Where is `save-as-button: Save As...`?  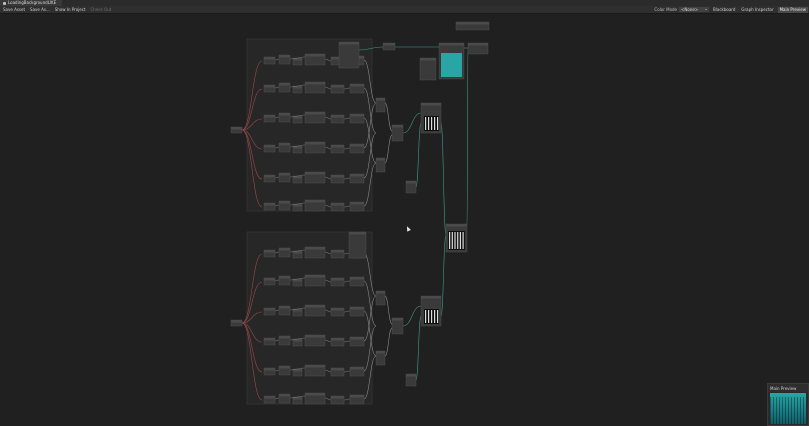
save-as-button: Save As... is located at coordinates (40, 10).